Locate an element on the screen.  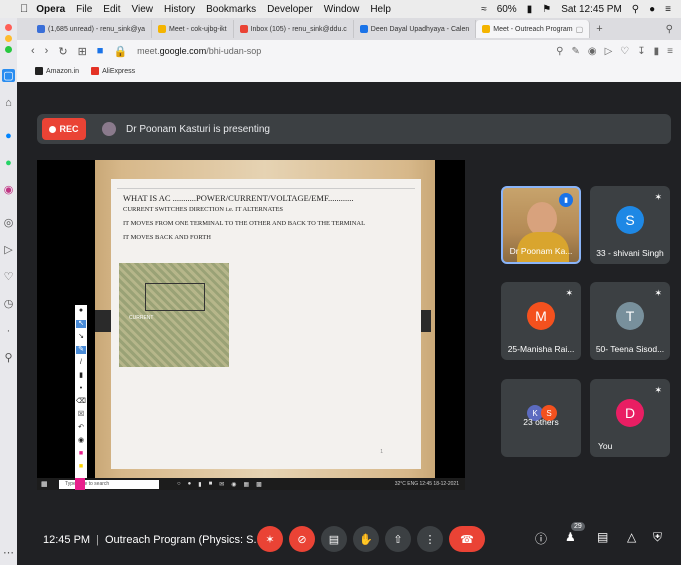
more-icon: ⋯ is located at coordinates (8, 552).